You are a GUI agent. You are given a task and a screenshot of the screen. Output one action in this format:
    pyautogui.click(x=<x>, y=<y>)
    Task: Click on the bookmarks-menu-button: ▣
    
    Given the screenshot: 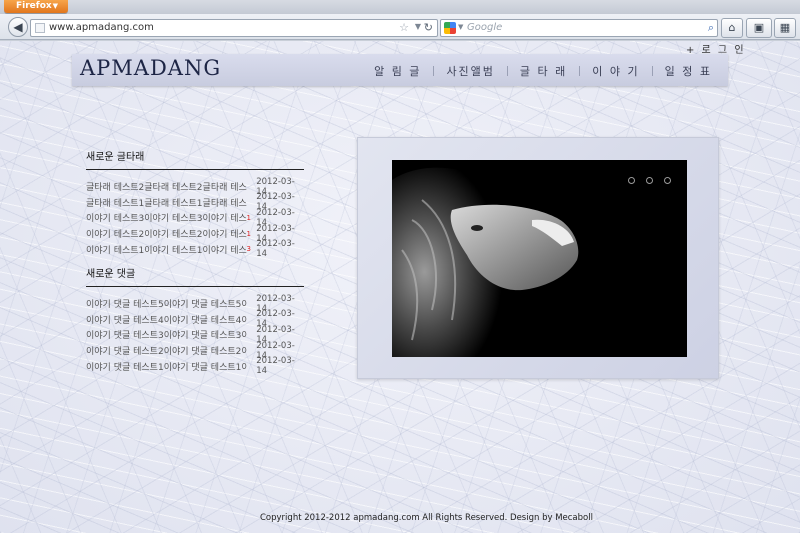 What is the action you would take?
    pyautogui.click(x=759, y=28)
    